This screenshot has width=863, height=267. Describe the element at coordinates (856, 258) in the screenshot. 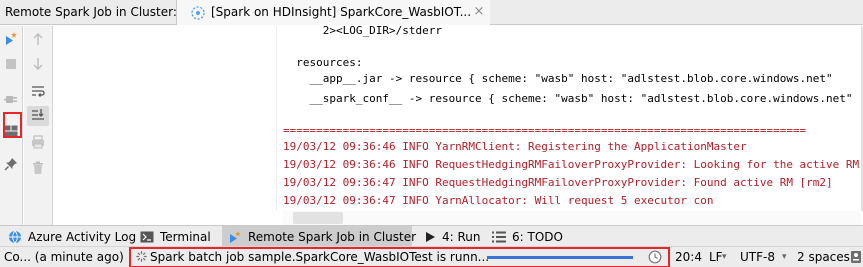

I see `inspector-icon` at that location.